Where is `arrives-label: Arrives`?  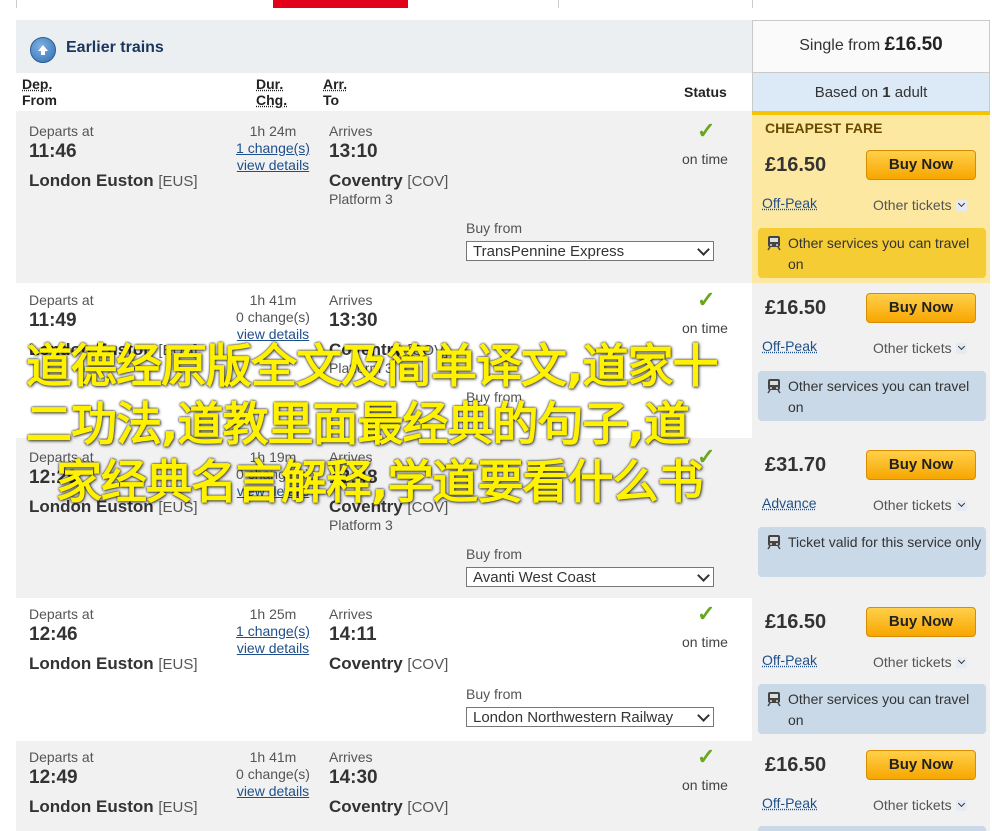 arrives-label: Arrives is located at coordinates (351, 614).